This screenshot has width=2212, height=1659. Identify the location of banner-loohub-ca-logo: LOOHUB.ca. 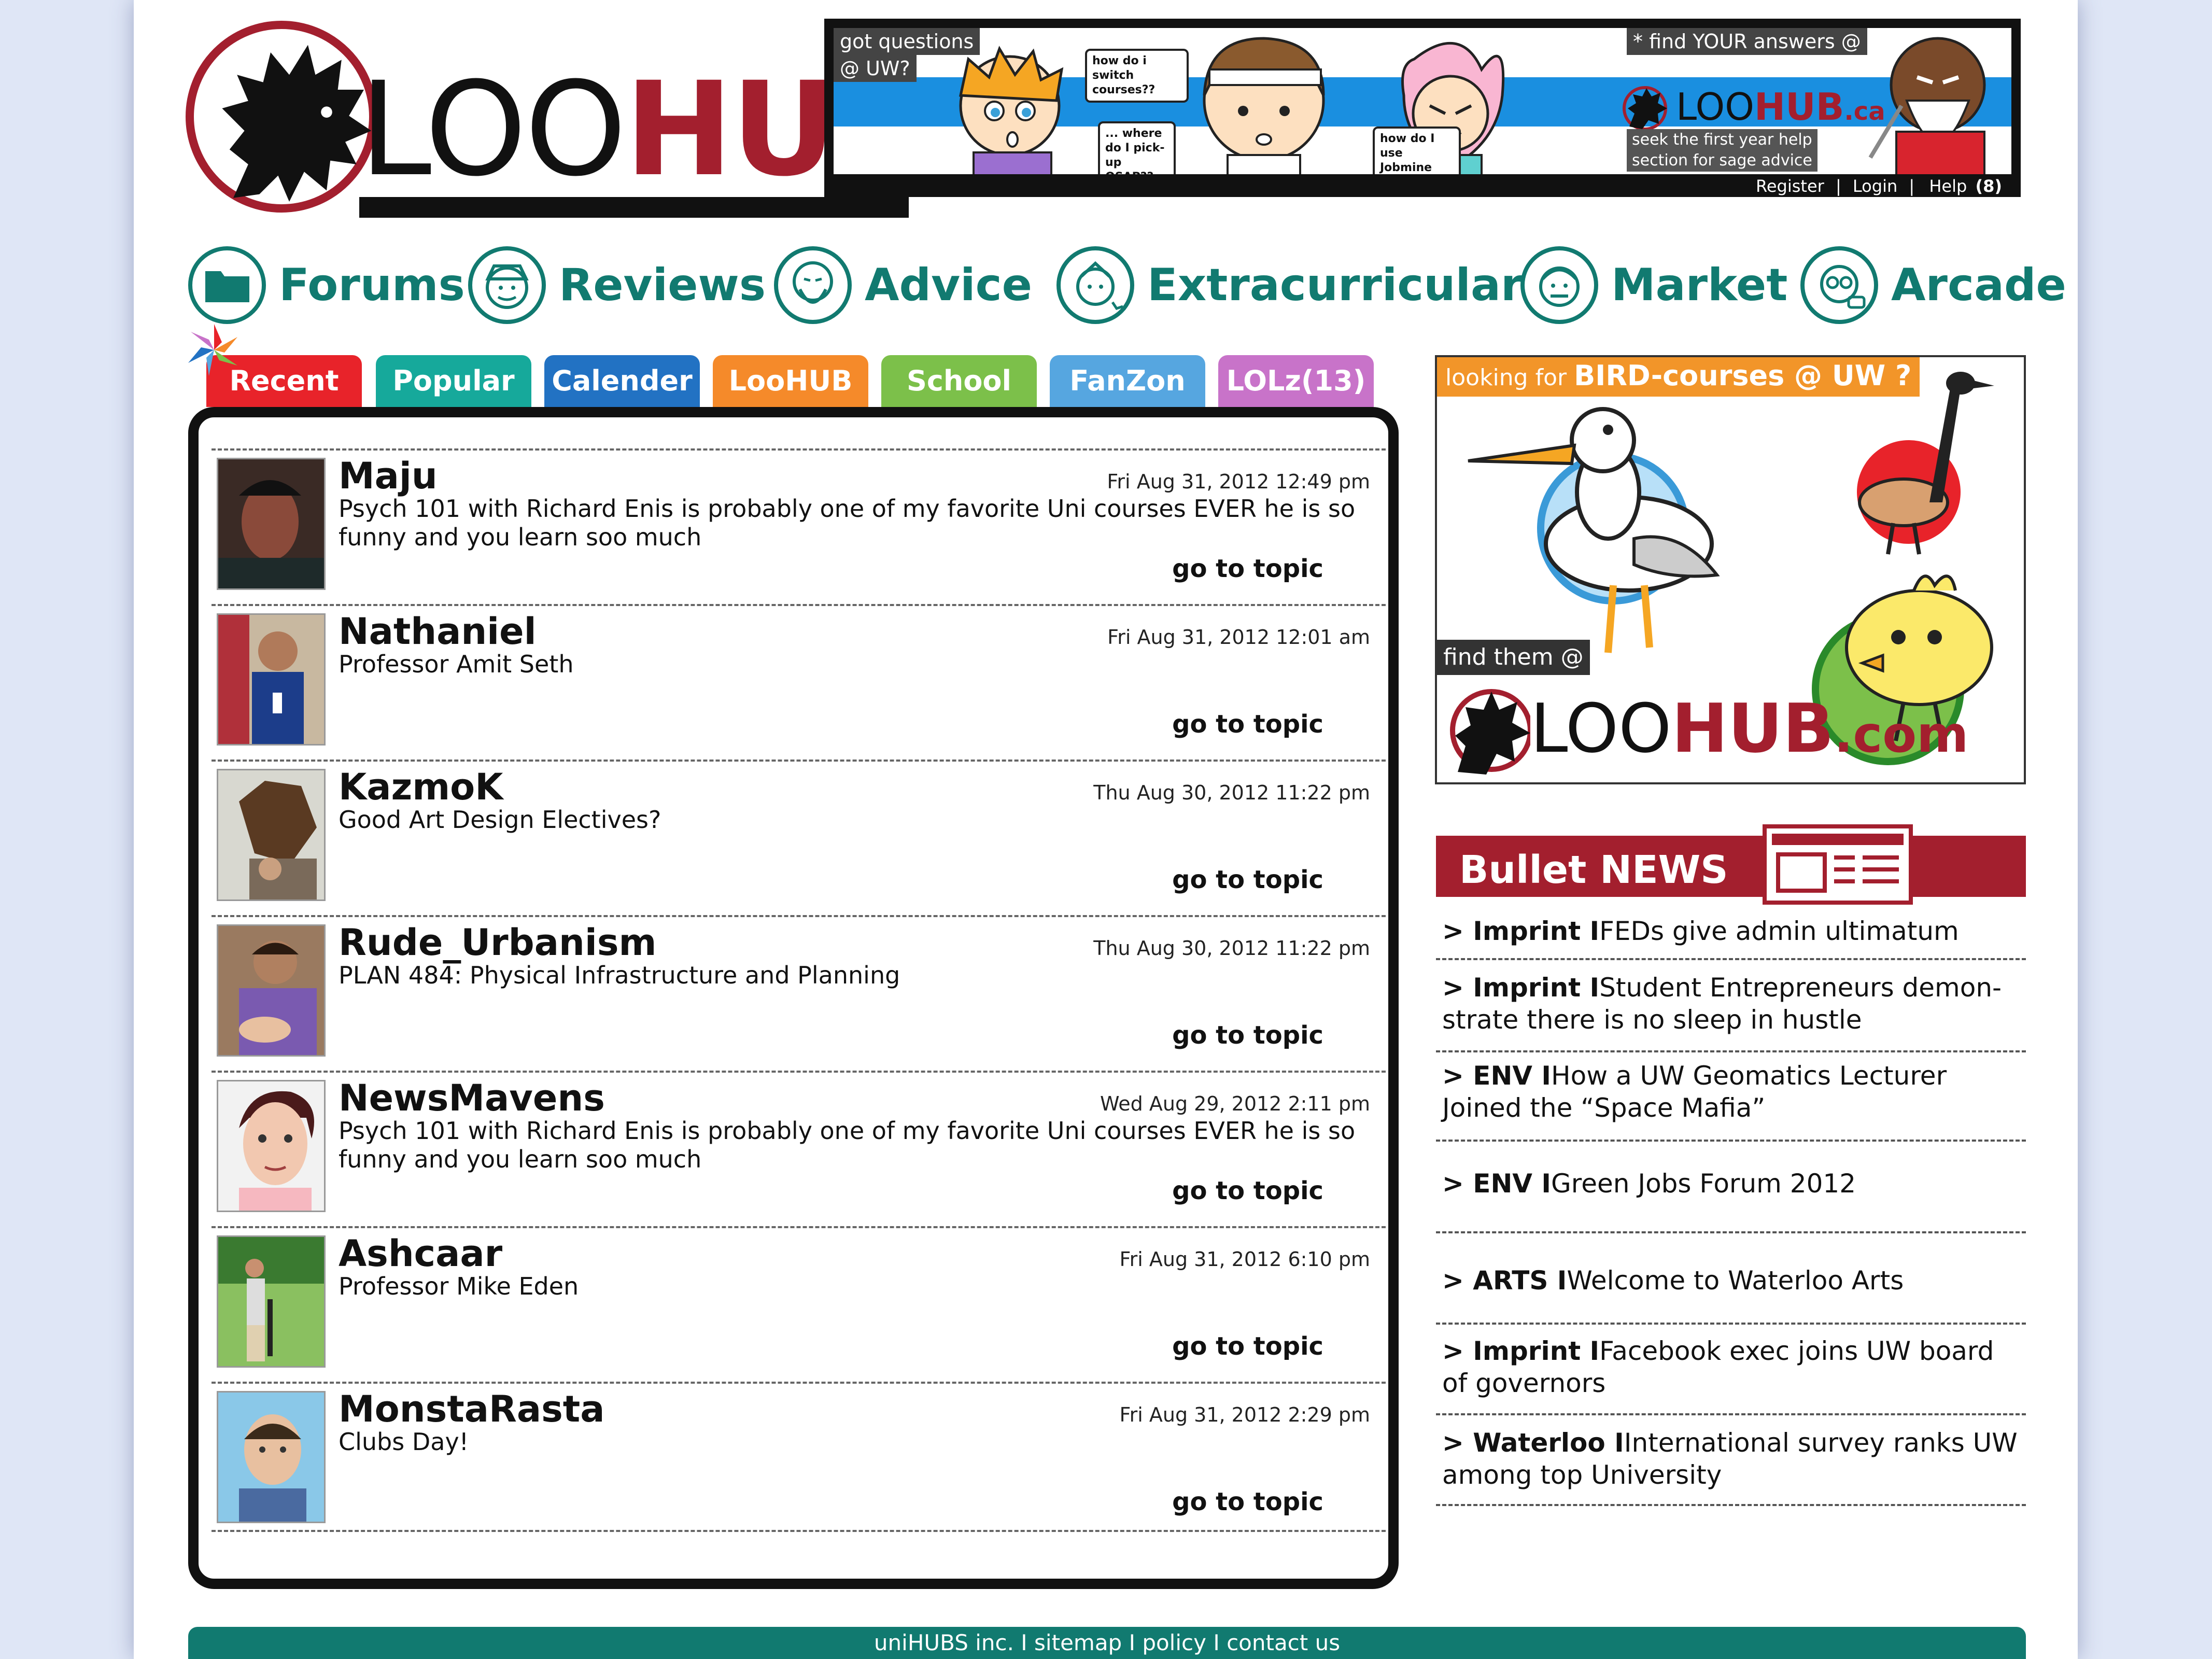
(1780, 107).